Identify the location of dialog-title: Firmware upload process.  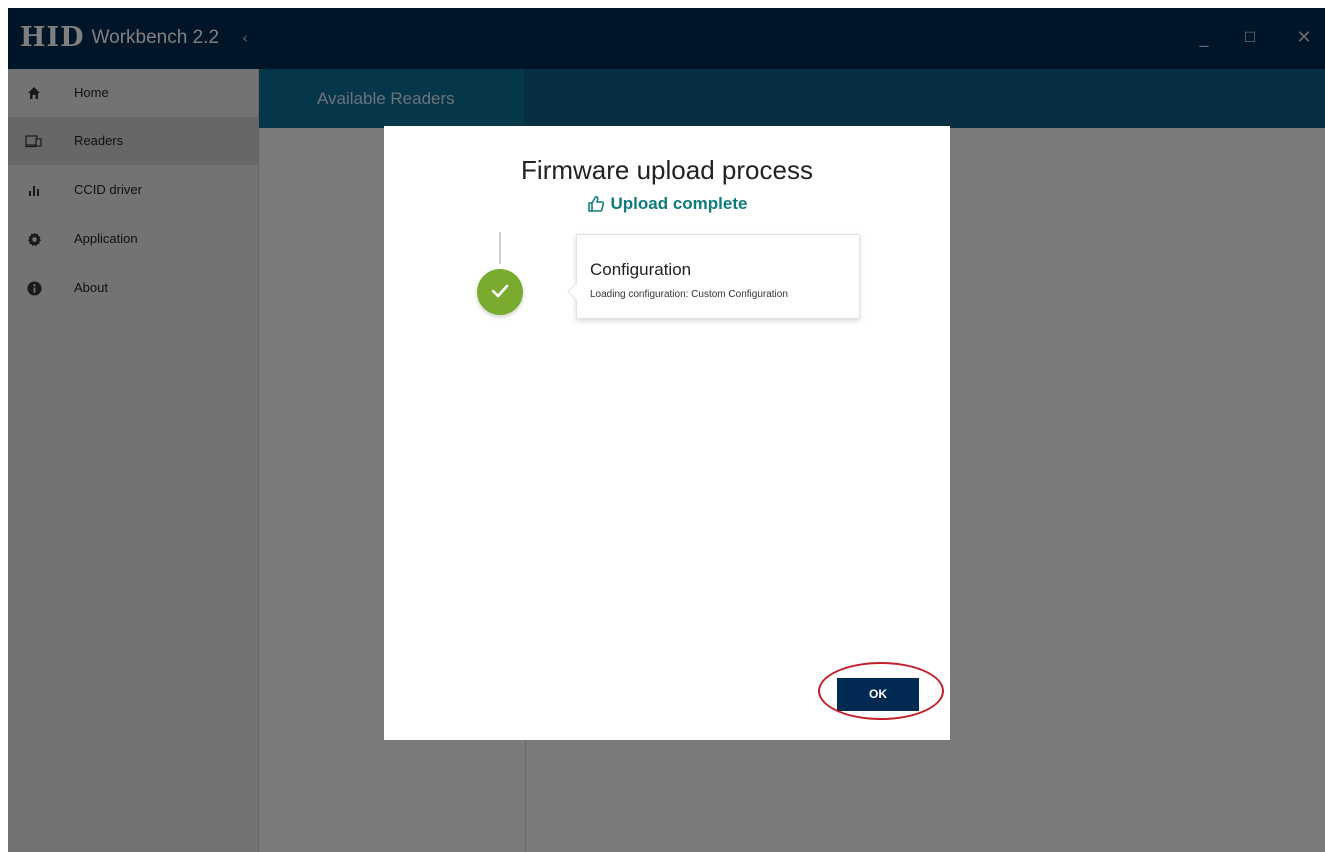
(667, 170).